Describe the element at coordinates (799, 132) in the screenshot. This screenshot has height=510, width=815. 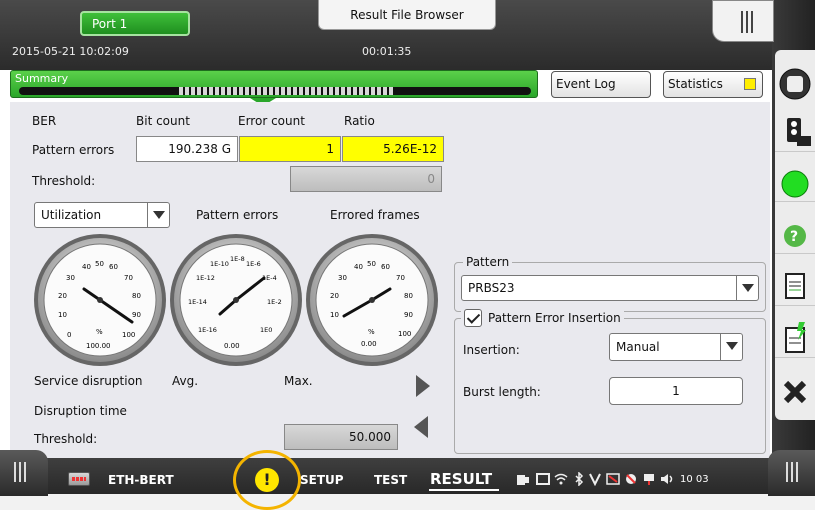
I see `traffic-light-icon` at that location.